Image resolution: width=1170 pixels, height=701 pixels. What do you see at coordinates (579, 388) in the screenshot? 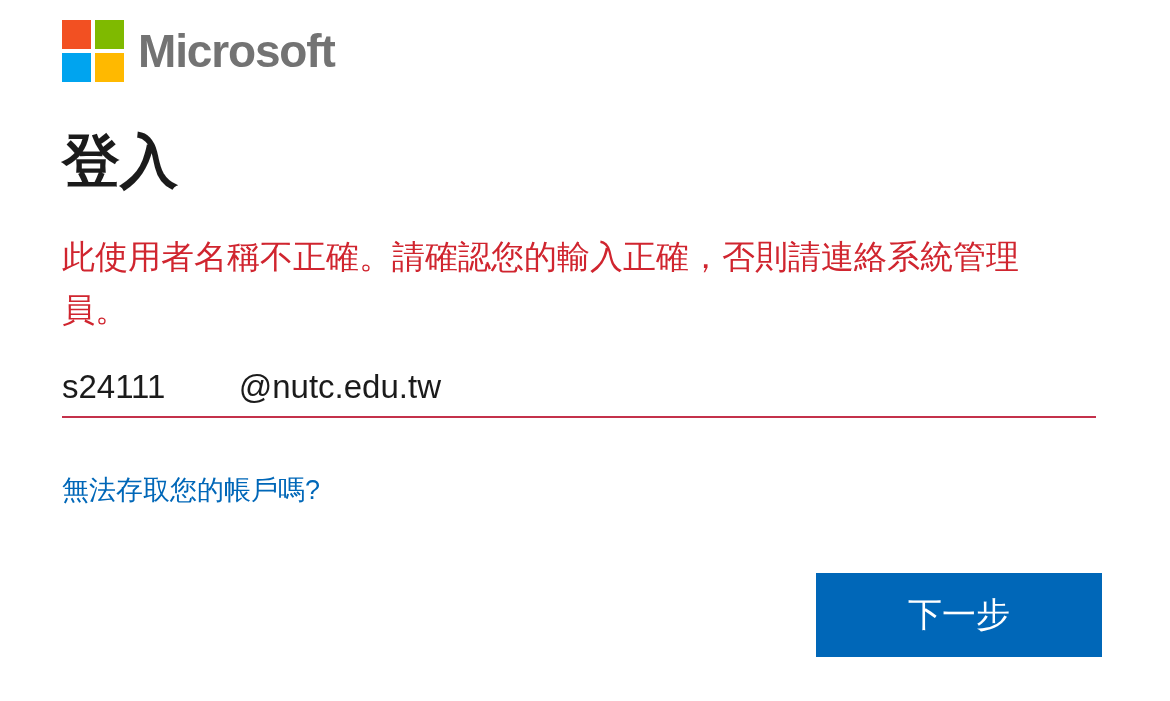
I see `username-field: s24111 @nutc.edu.tw` at bounding box center [579, 388].